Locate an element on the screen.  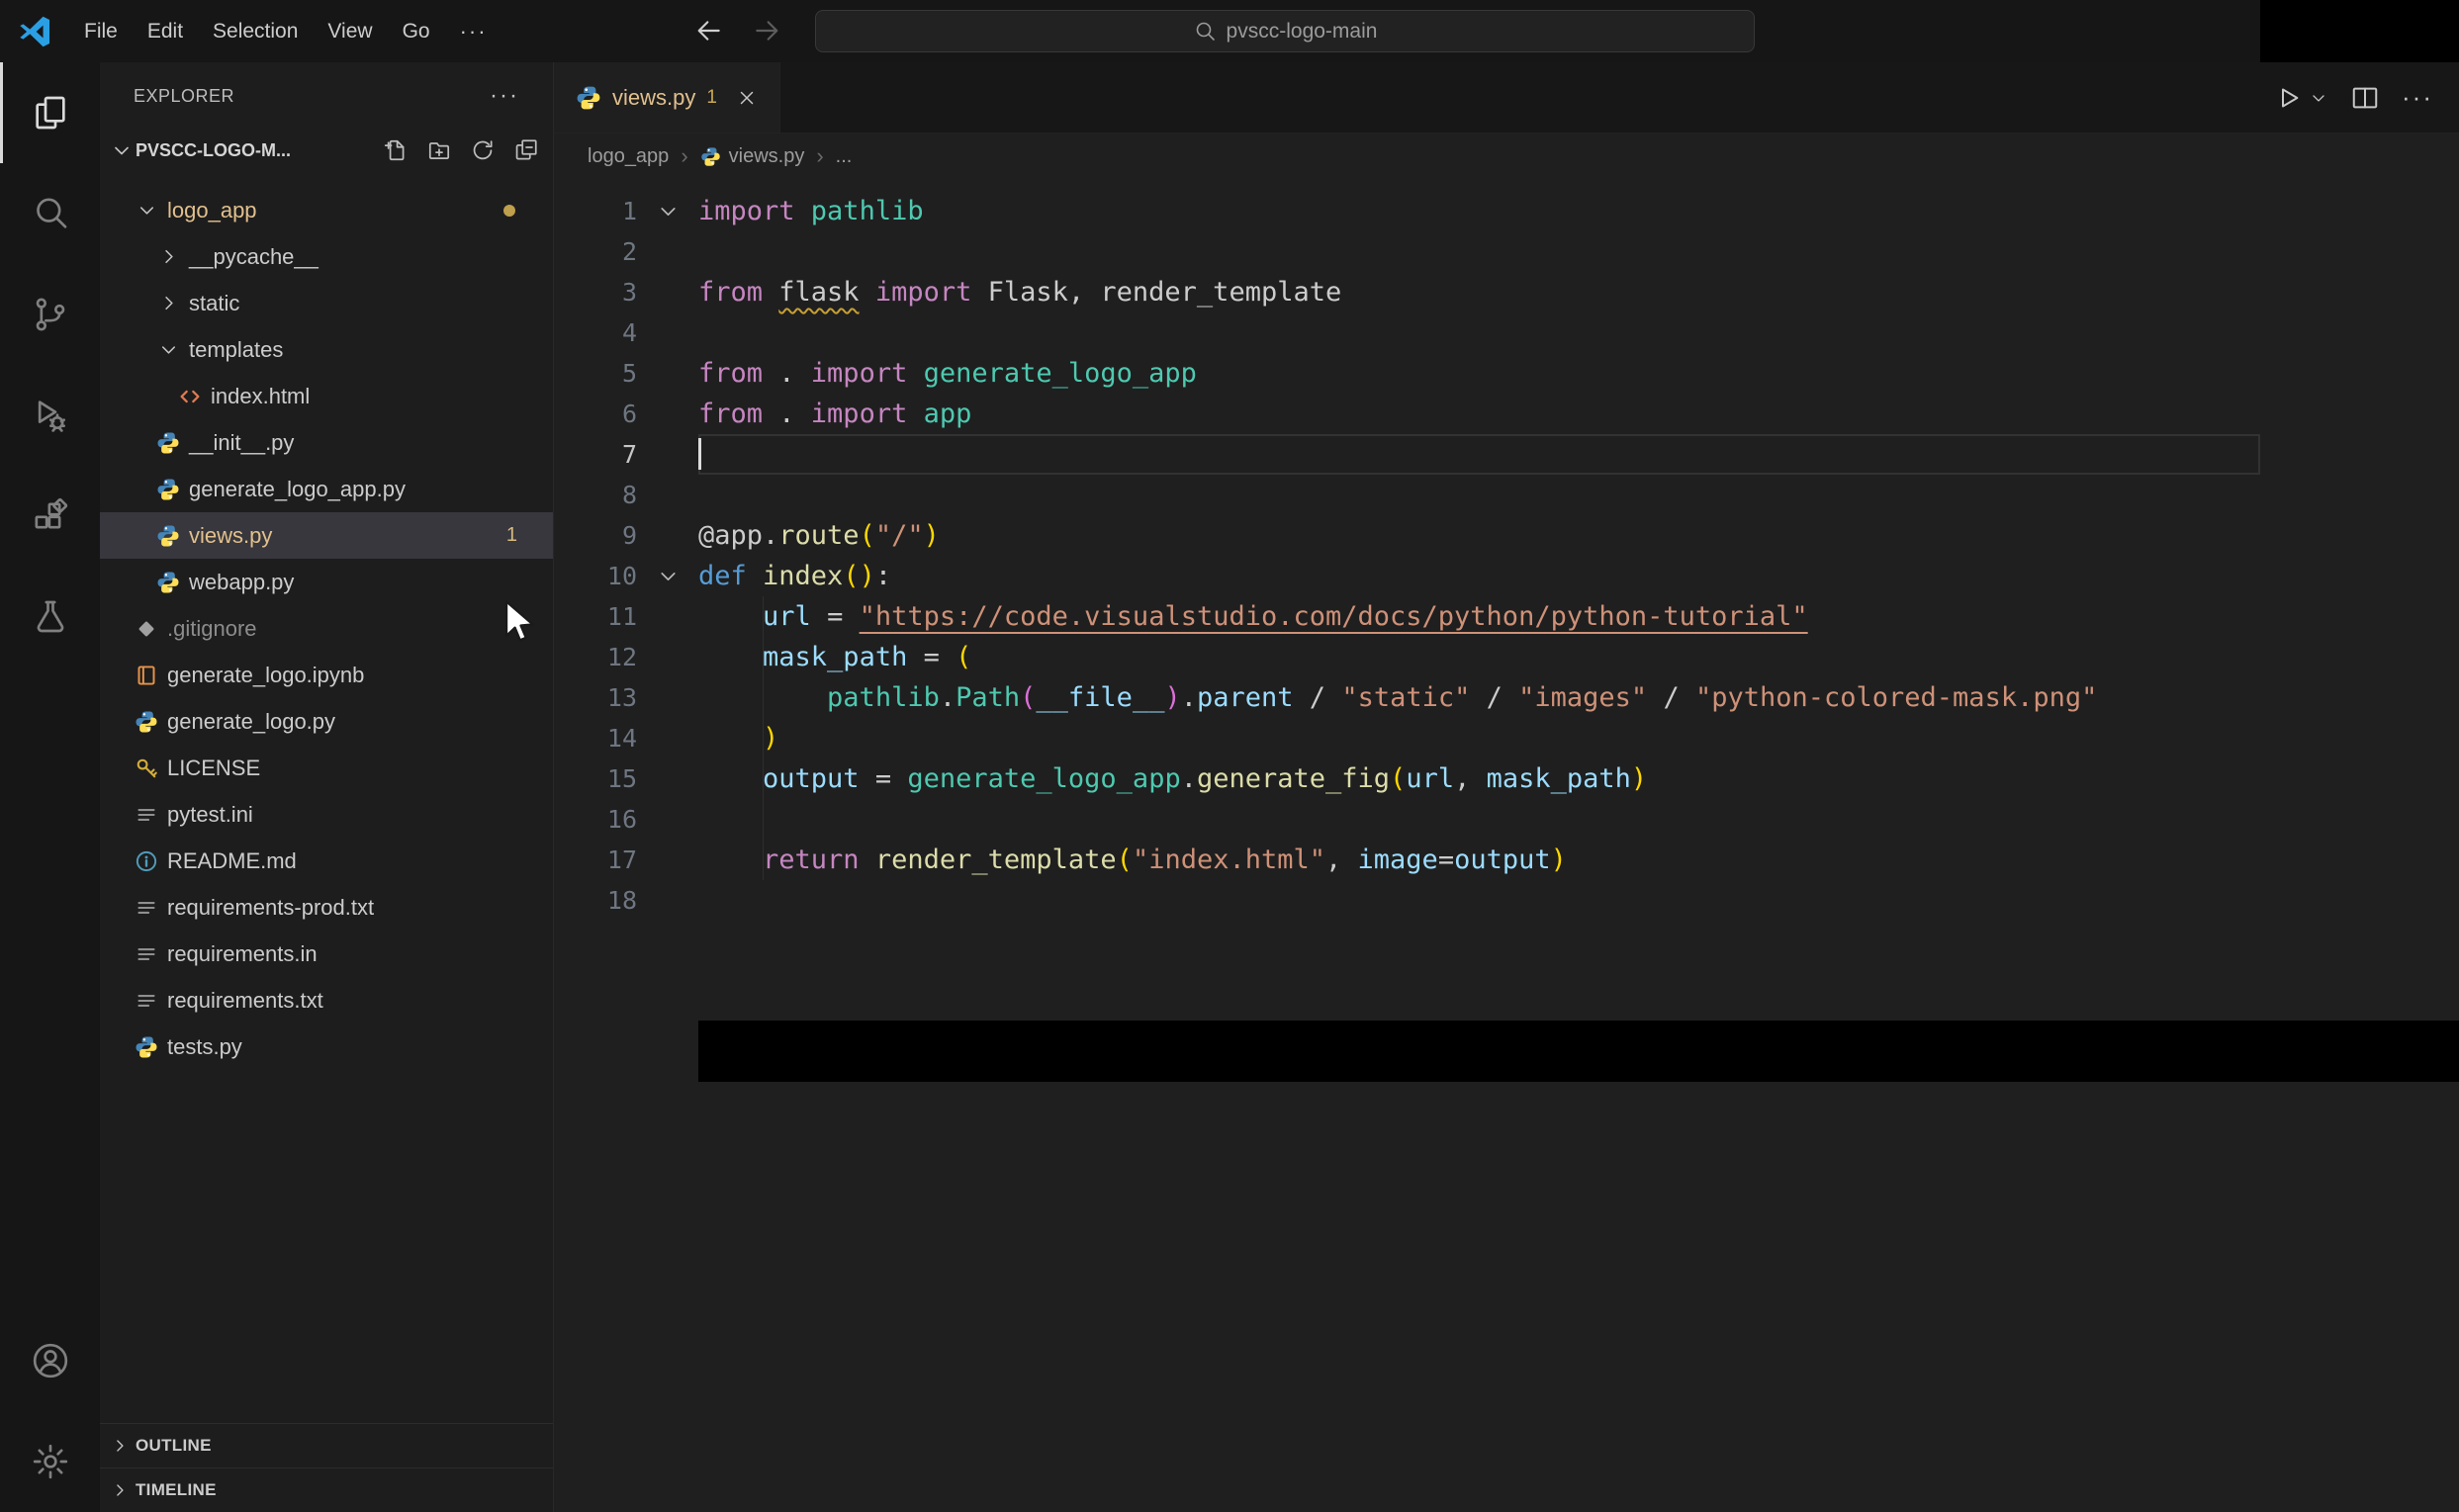
tree-item-logo-app: logo_app is located at coordinates (327, 210).